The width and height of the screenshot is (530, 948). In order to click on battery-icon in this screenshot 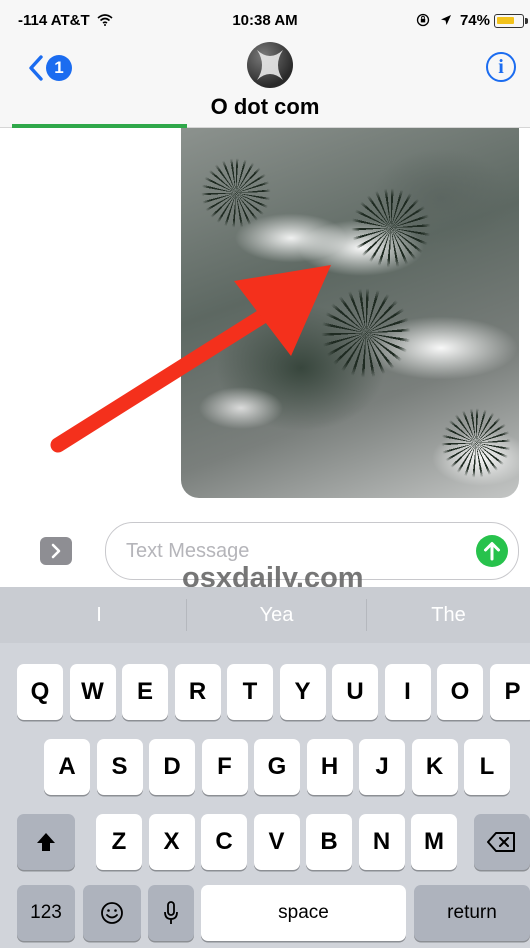, I will do `click(509, 21)`.